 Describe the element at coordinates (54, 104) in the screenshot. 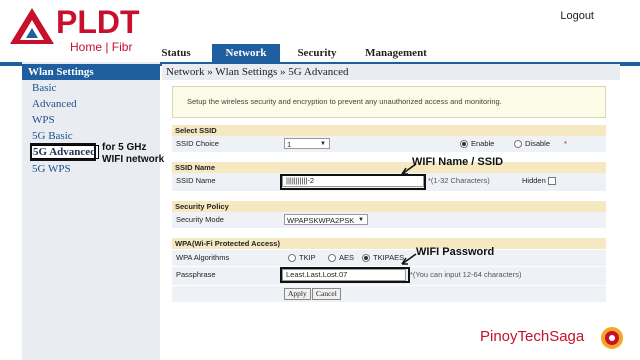

I see `sidebar-item-advanced: Advanced` at that location.